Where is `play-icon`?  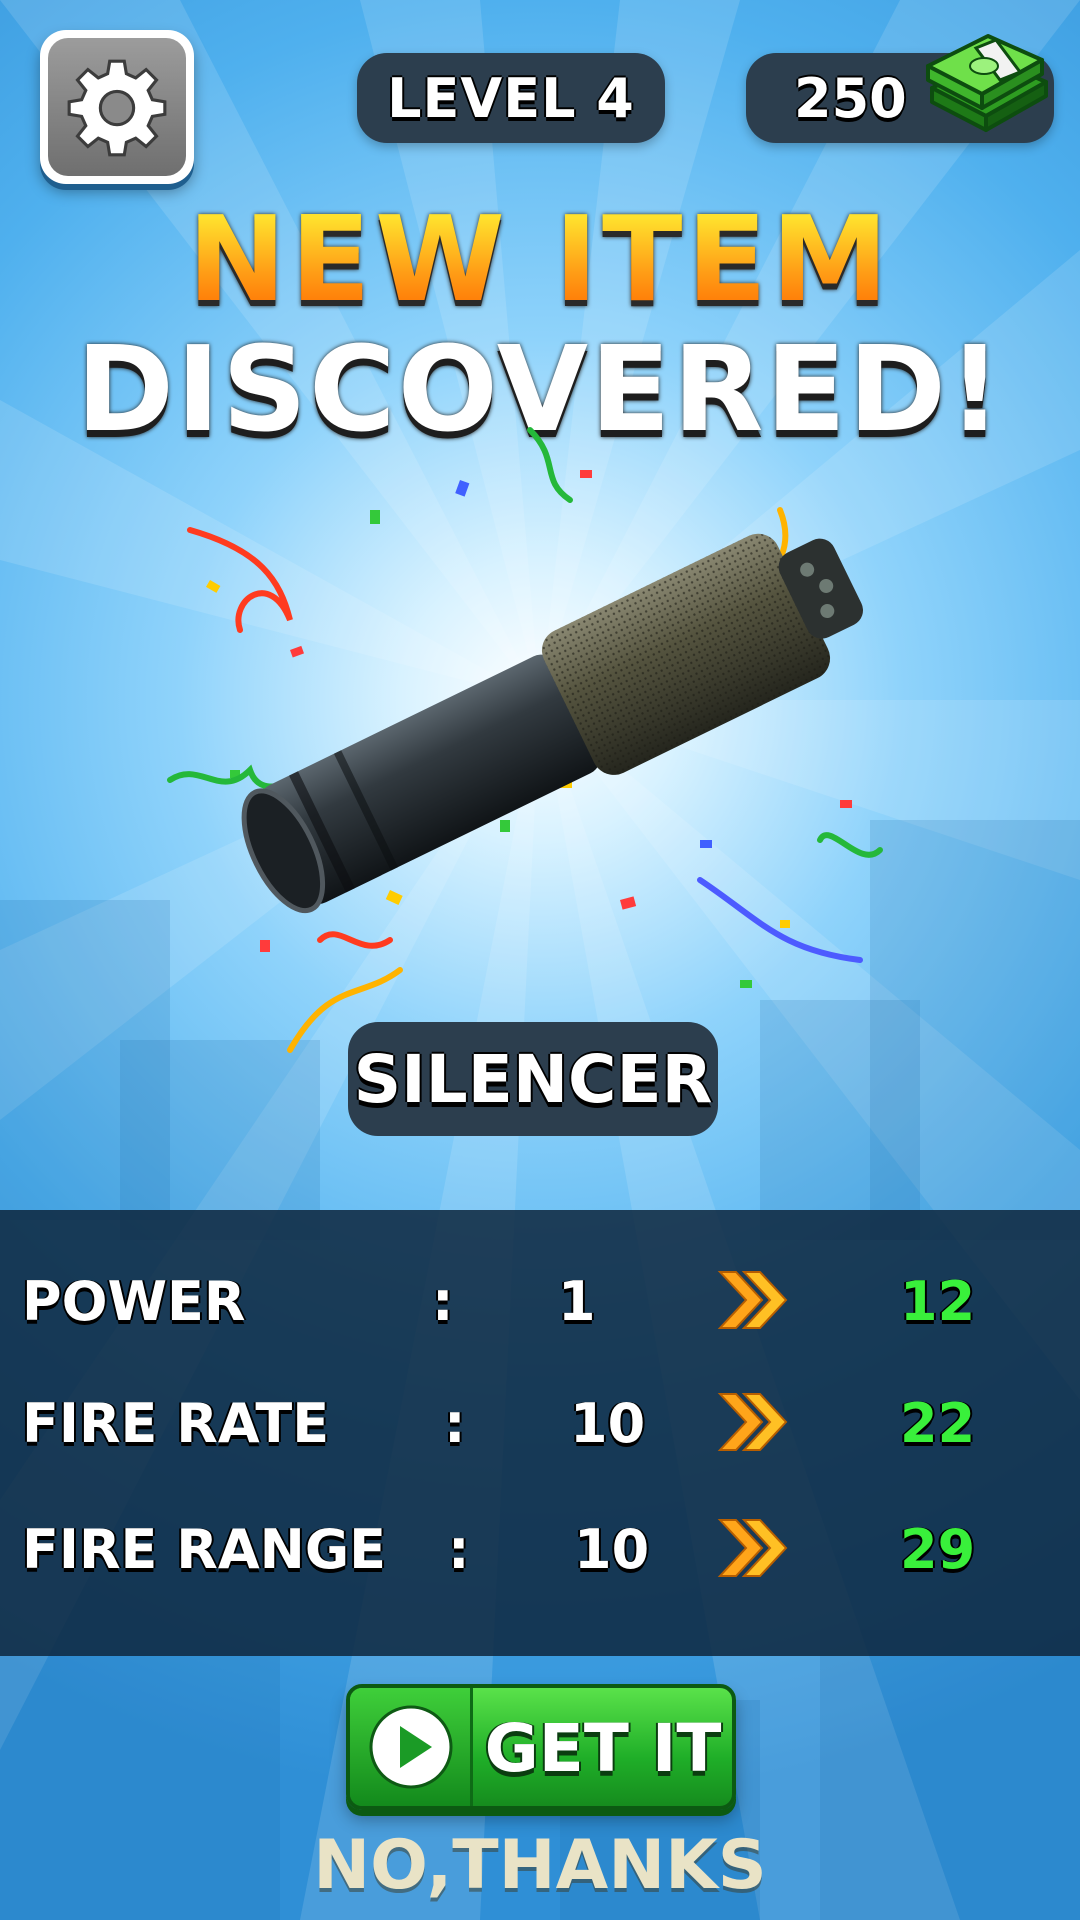 play-icon is located at coordinates (411, 1747).